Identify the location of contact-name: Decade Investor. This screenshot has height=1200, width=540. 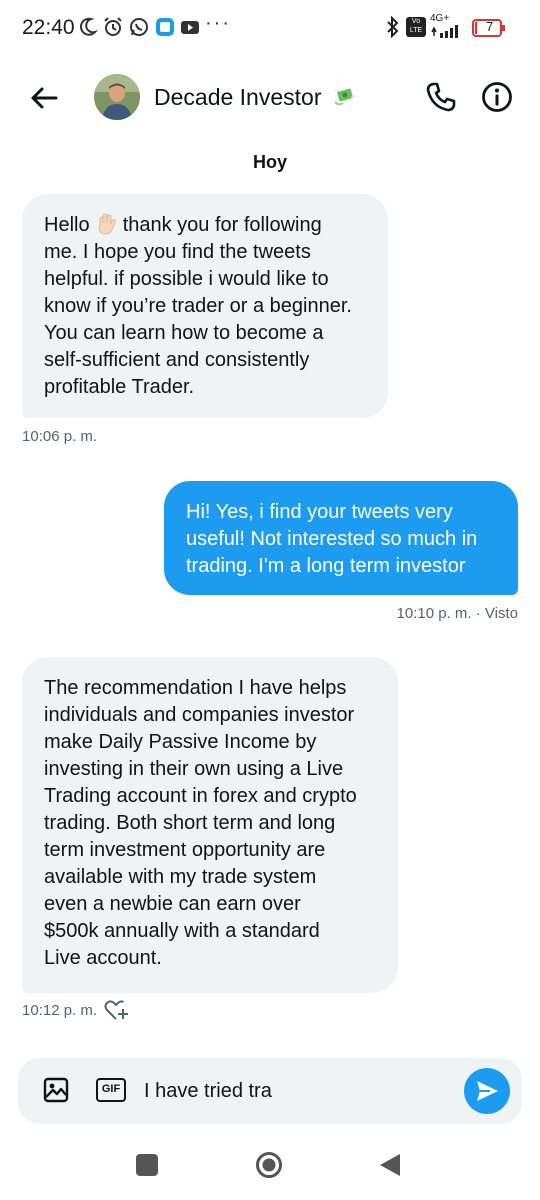
(237, 97).